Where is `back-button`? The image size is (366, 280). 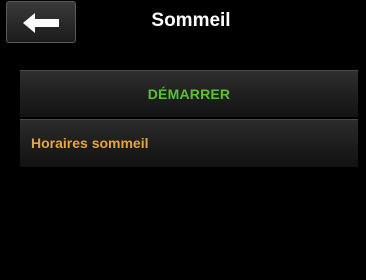
back-button is located at coordinates (41, 22).